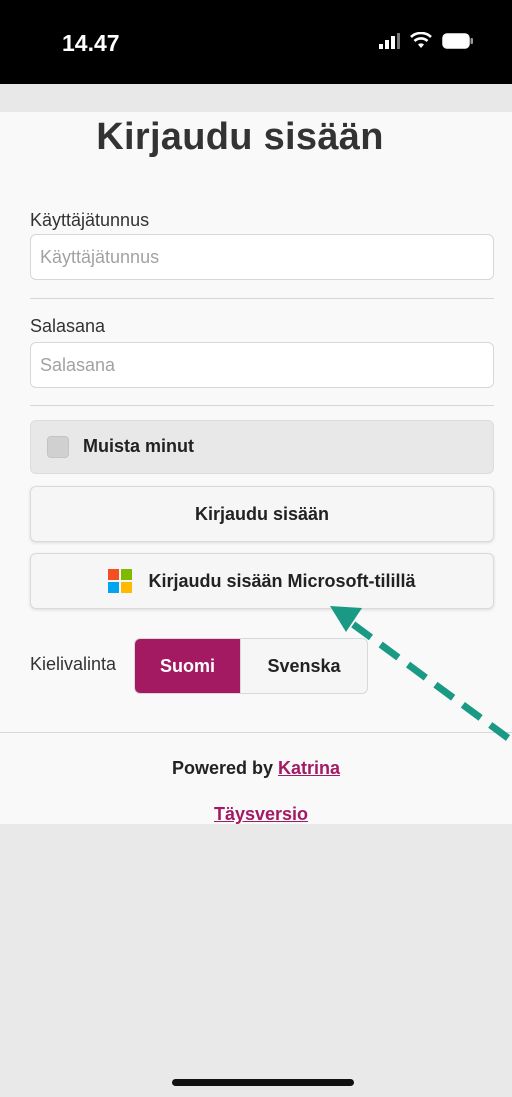 The image size is (512, 1097). Describe the element at coordinates (263, 1082) in the screenshot. I see `home-indicator` at that location.